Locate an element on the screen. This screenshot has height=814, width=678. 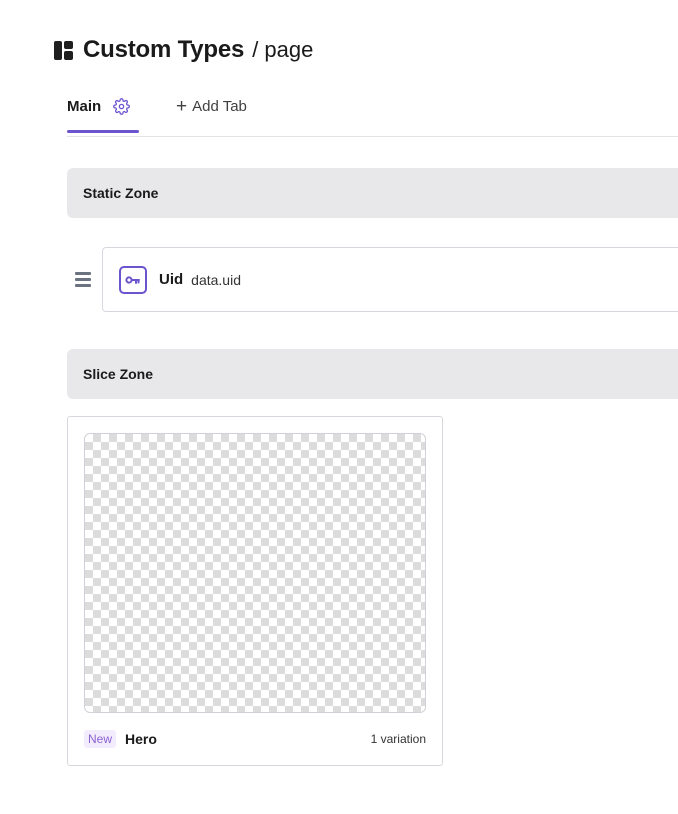
drag-handle-icon is located at coordinates (83, 279).